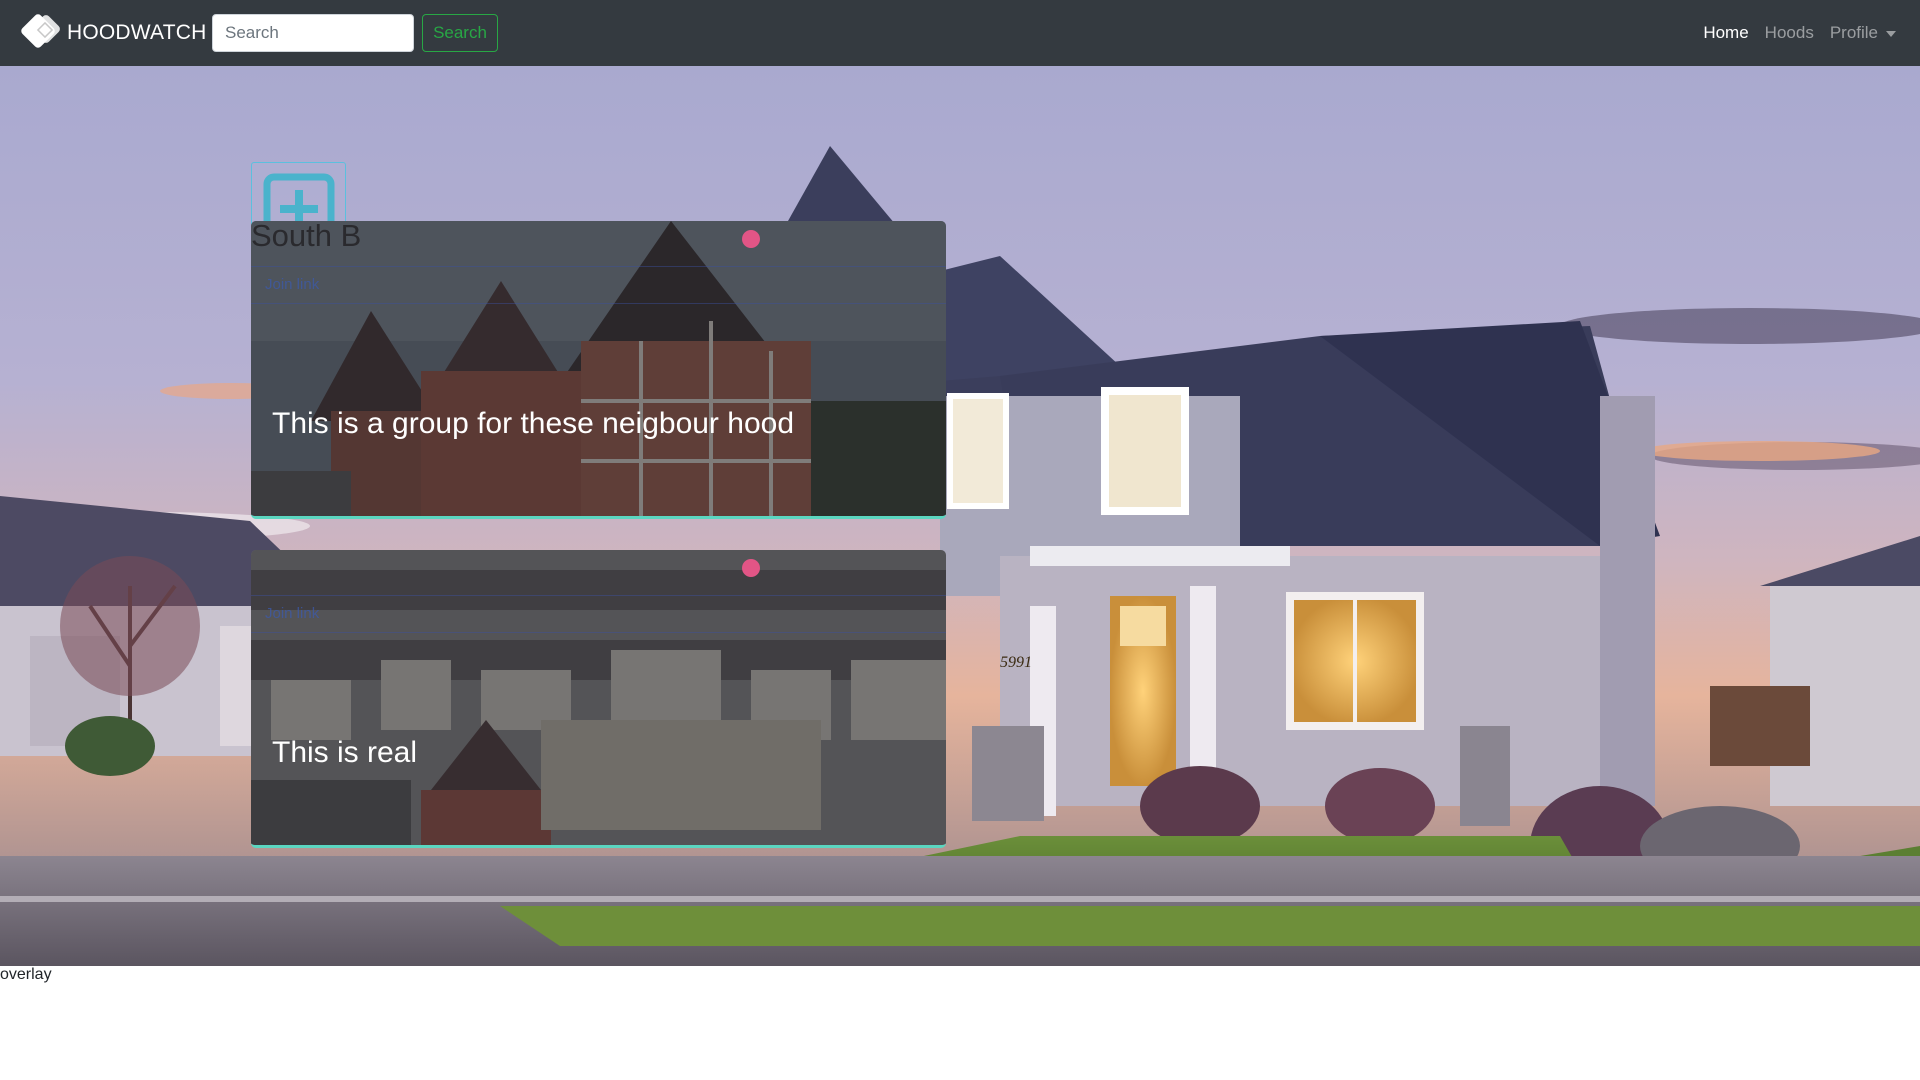 The width and height of the screenshot is (1920, 1080). What do you see at coordinates (40, 31) in the screenshot?
I see `brand-logo-icon` at bounding box center [40, 31].